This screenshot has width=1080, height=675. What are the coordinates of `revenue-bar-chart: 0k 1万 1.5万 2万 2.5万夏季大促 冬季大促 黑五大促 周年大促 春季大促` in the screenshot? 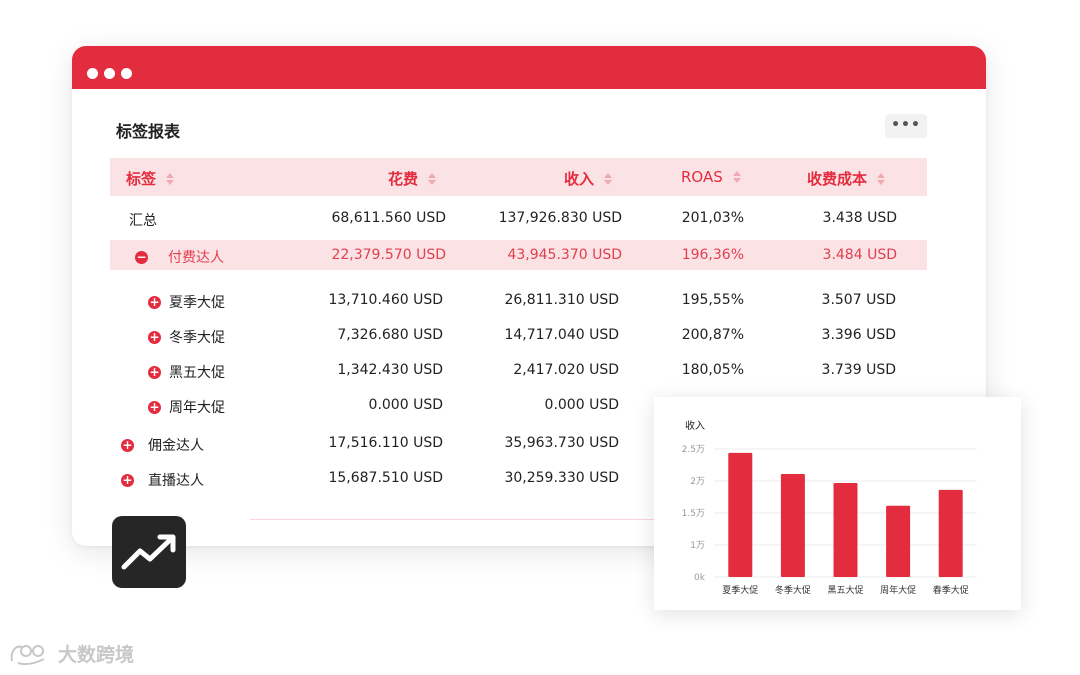 It's located at (829, 520).